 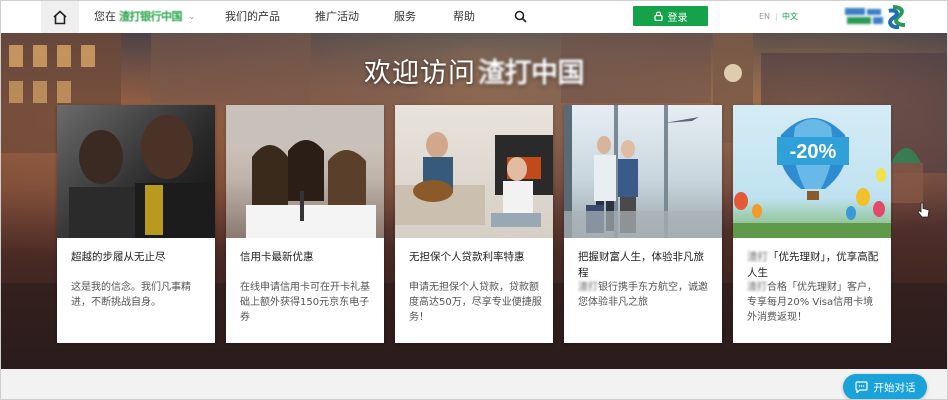 I want to click on lang-en-link: EN, so click(x=764, y=17).